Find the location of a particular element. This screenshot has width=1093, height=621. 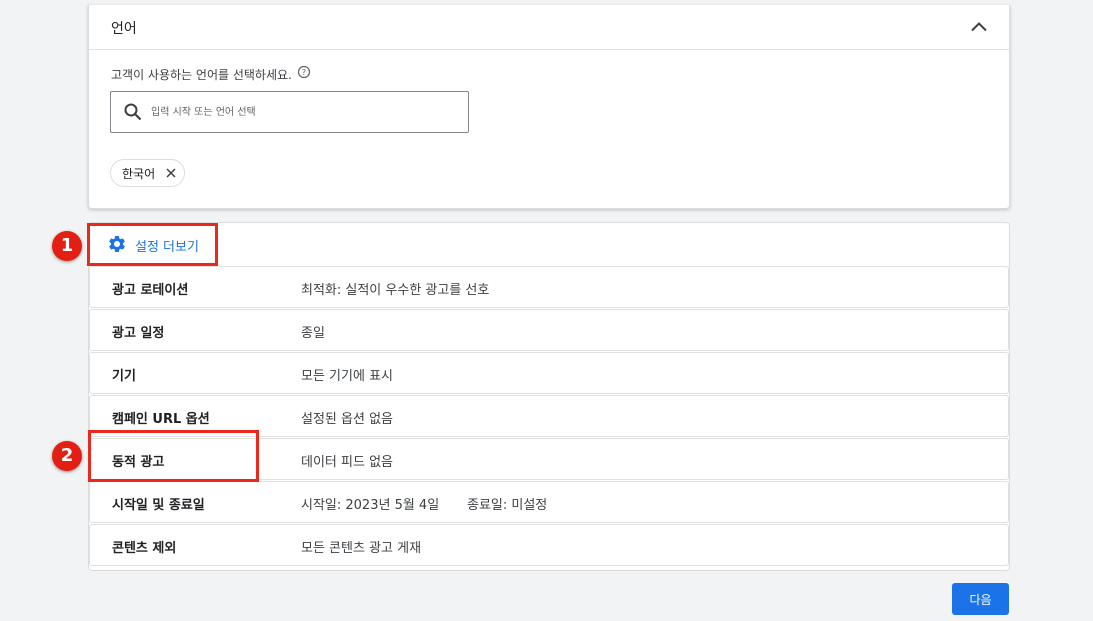

language-description: 고객이 사용하는 언어를 선택하세요. is located at coordinates (201, 75).